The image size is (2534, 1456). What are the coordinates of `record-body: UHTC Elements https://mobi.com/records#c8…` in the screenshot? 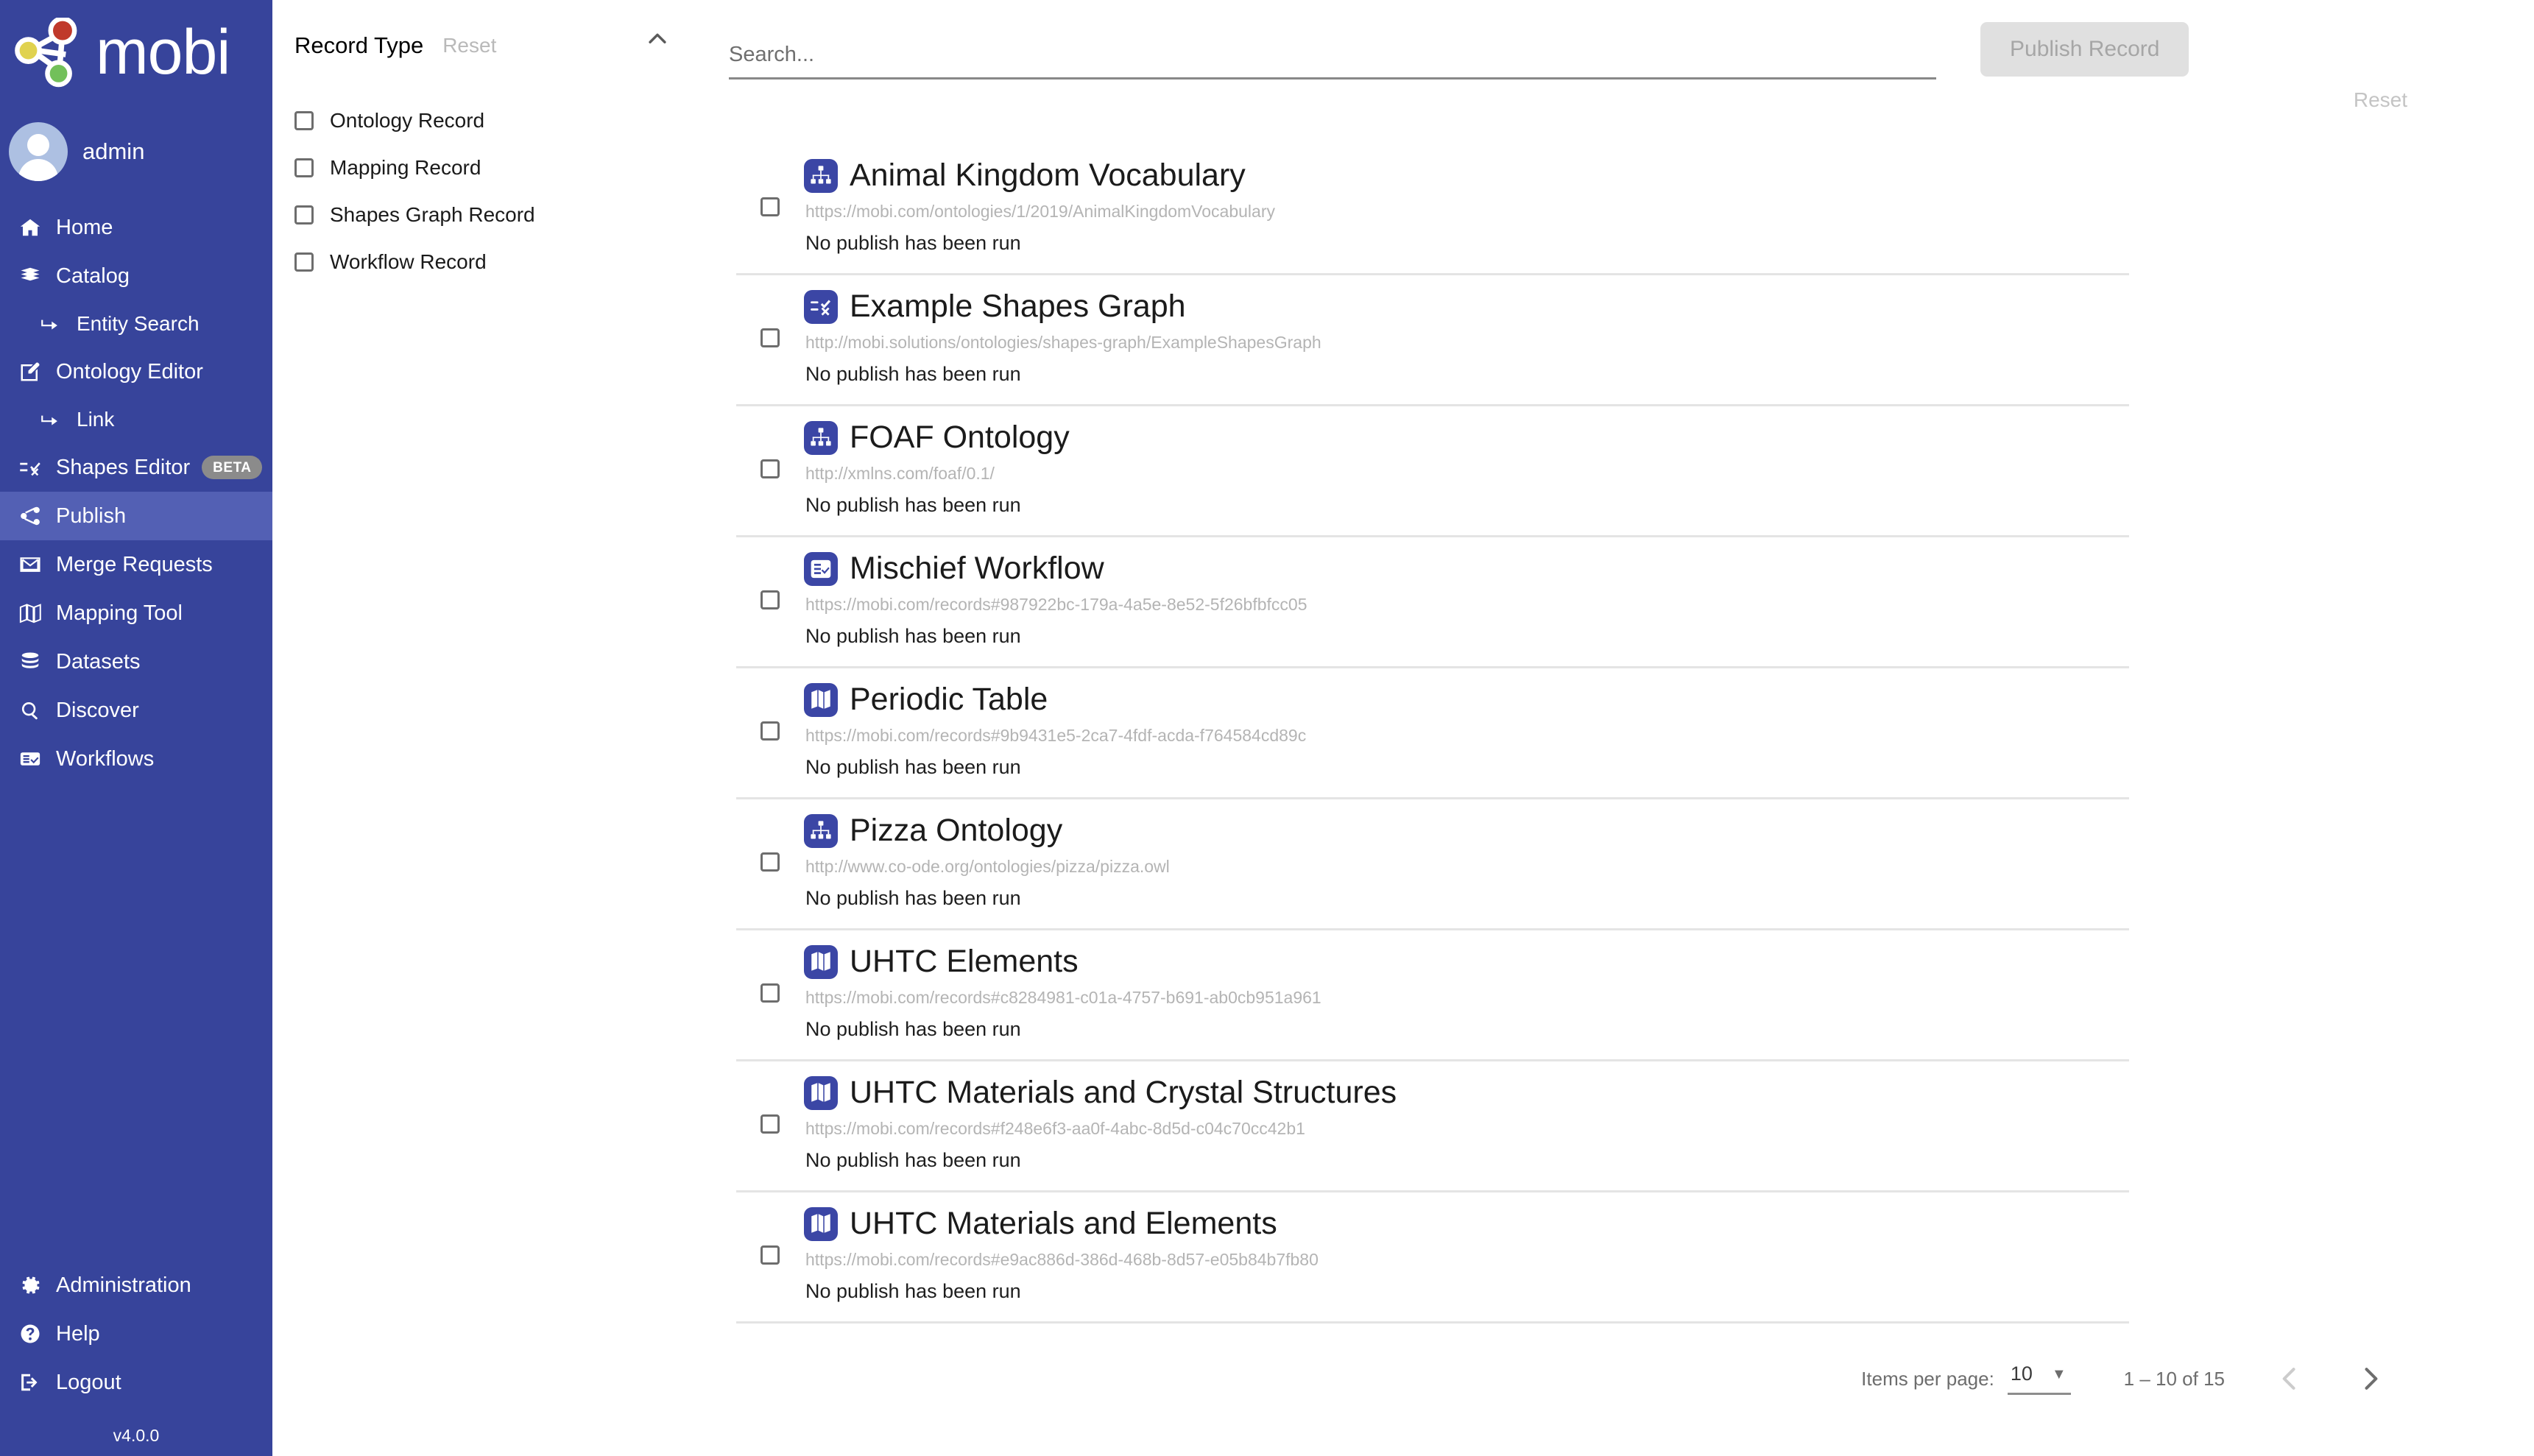 It's located at (1466, 991).